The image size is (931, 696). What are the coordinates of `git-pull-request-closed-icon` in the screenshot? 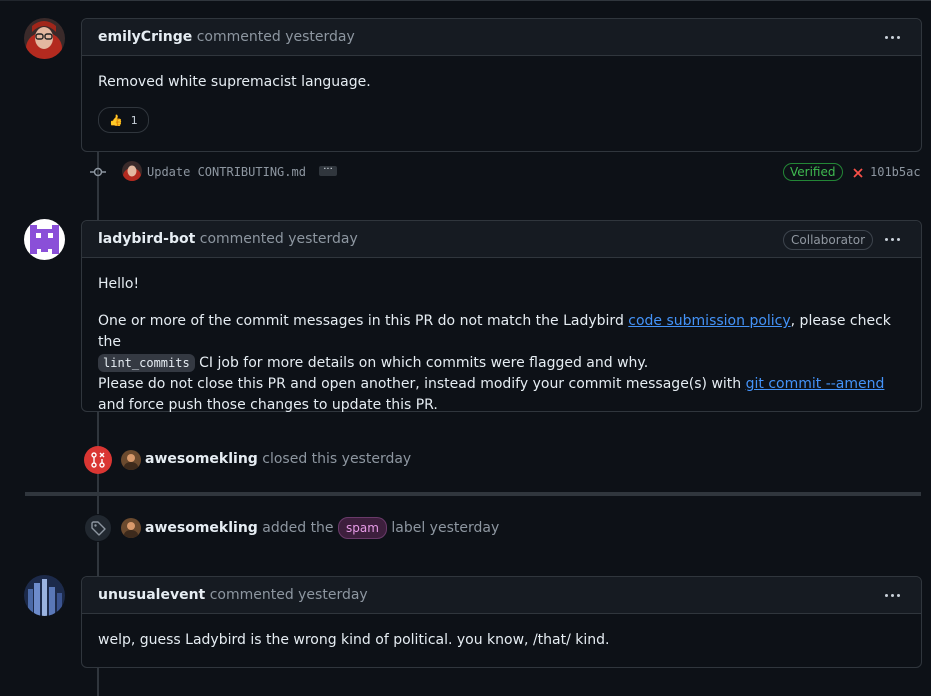 It's located at (98, 460).